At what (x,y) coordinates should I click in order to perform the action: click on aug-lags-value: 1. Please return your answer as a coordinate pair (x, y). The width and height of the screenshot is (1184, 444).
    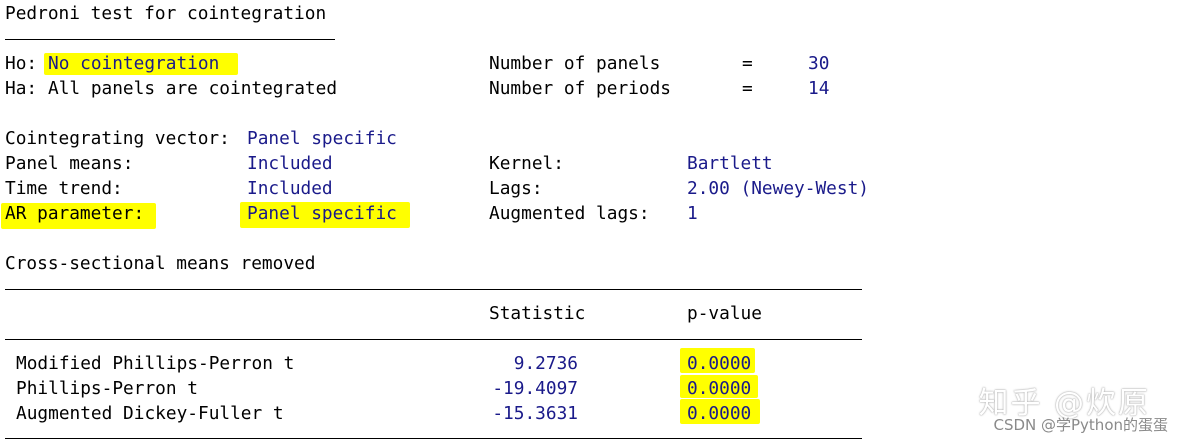
    Looking at the image, I should click on (692, 213).